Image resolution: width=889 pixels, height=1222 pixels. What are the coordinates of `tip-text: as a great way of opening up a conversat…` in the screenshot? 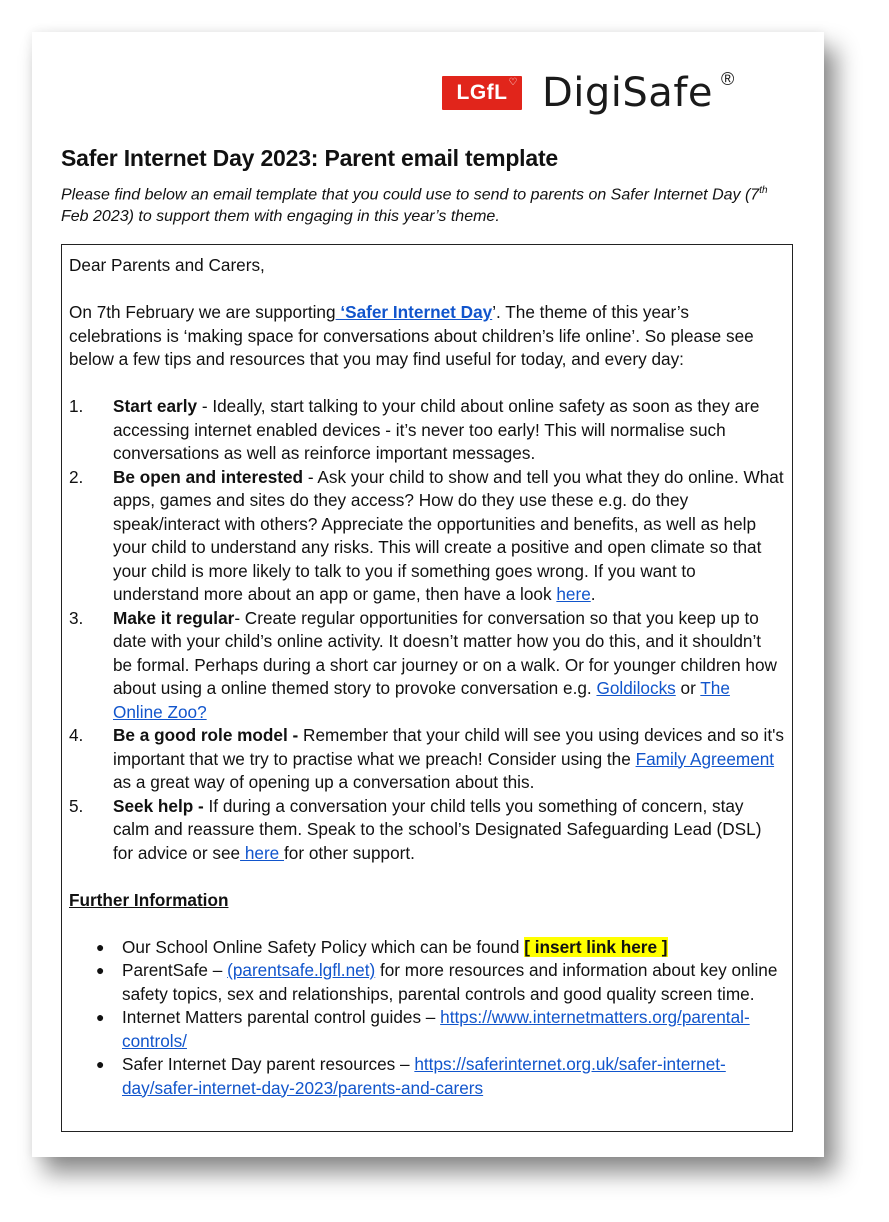 It's located at (324, 782).